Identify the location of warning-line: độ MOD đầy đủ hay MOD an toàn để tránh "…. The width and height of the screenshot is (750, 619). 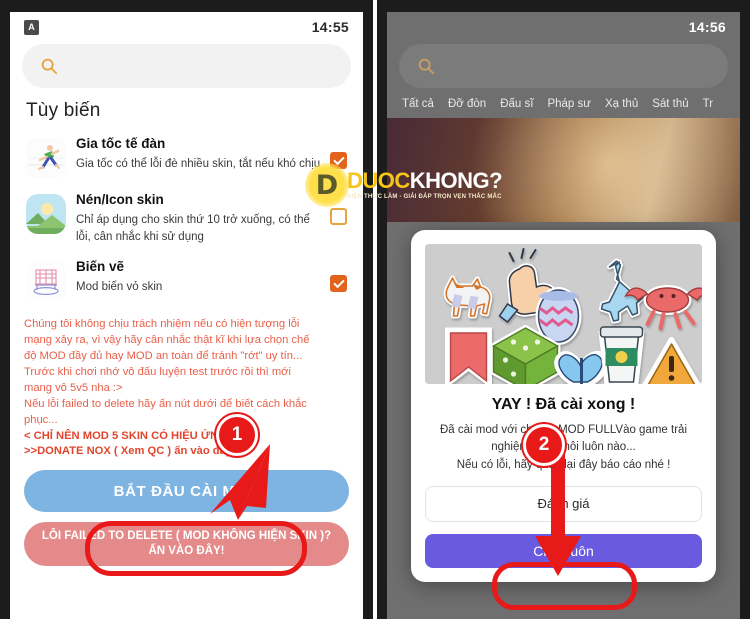
(163, 356).